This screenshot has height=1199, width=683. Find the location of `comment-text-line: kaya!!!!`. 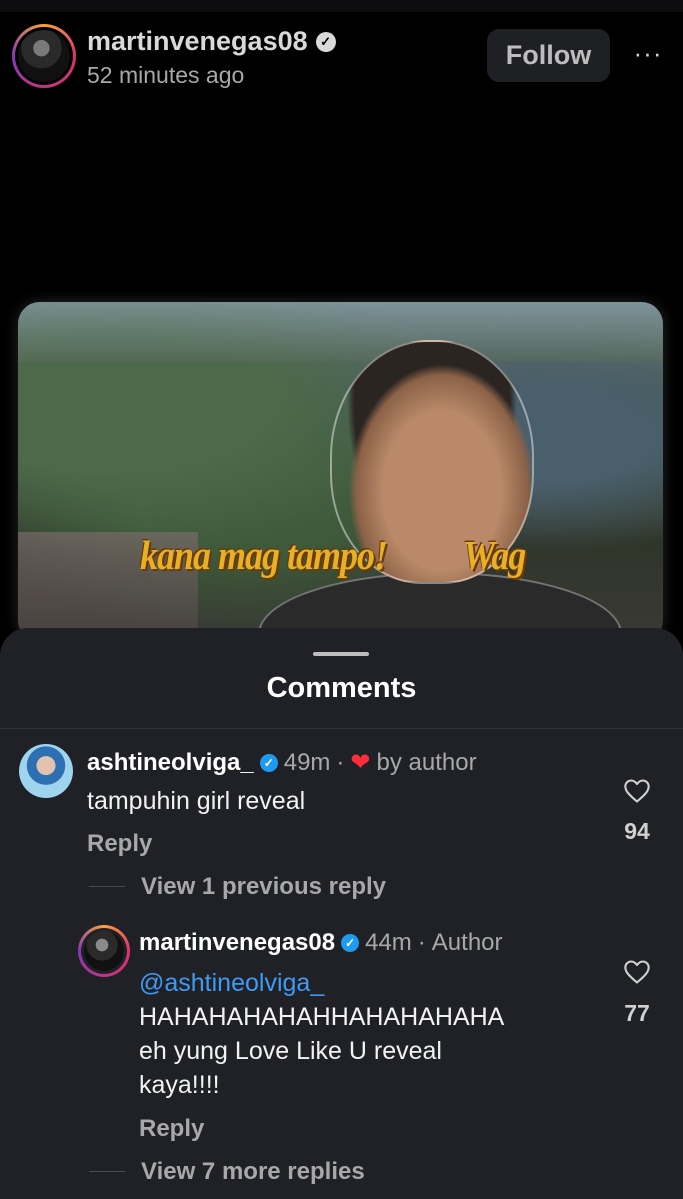

comment-text-line: kaya!!!! is located at coordinates (179, 1085).